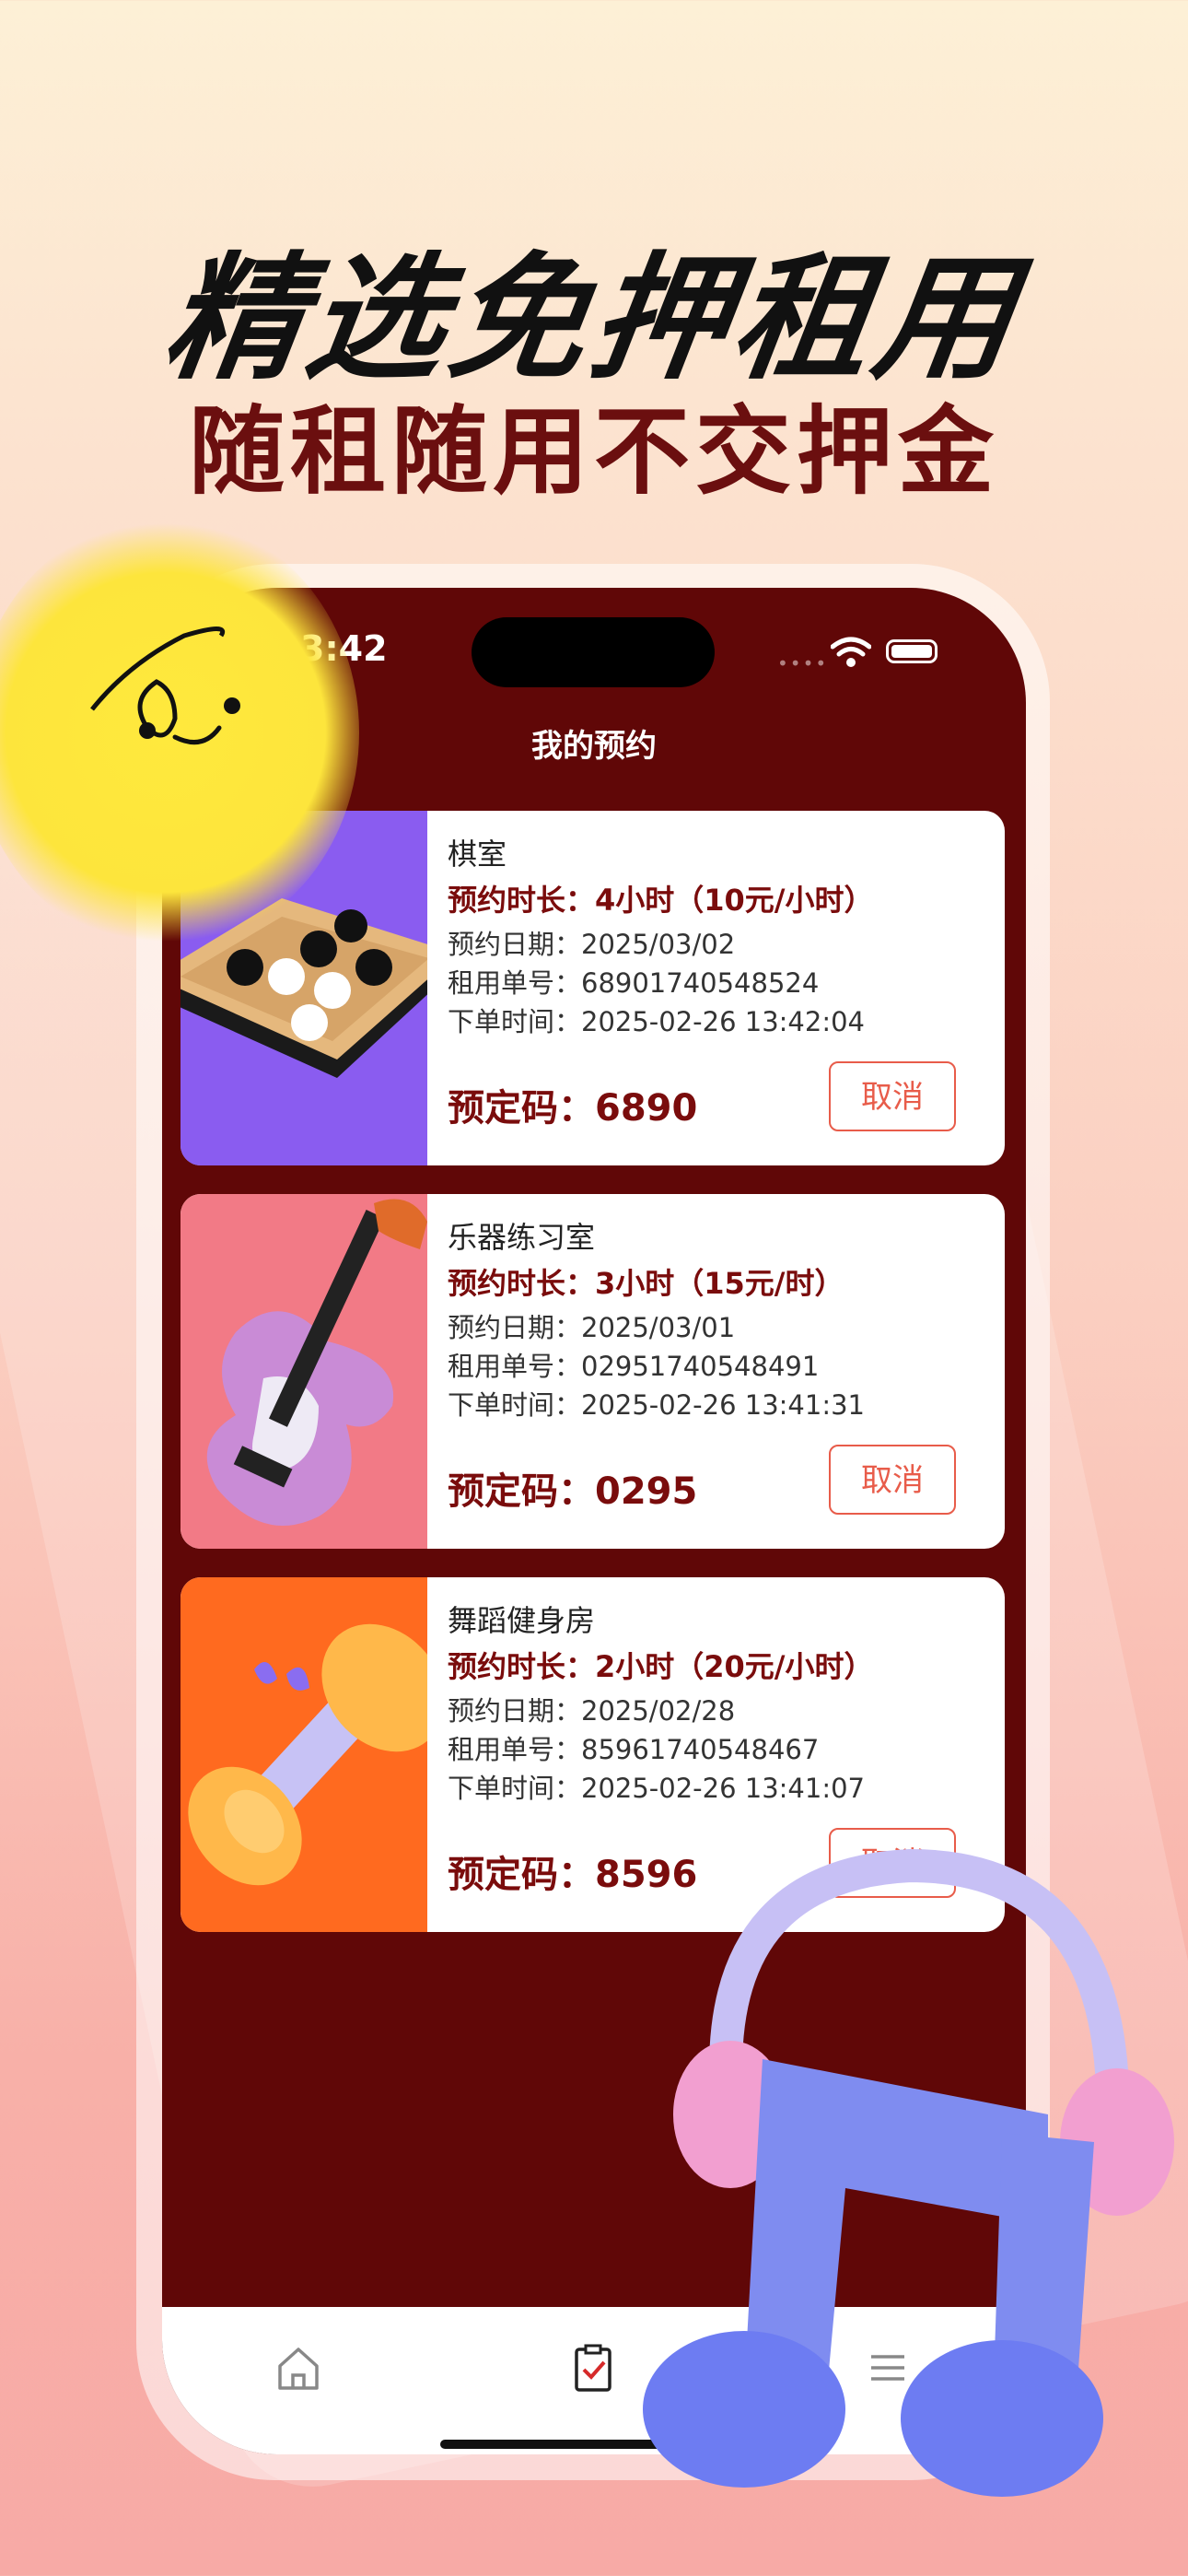 The image size is (1188, 2576). I want to click on order-time: 下单时间：2025-02-26 13:41:31, so click(656, 1405).